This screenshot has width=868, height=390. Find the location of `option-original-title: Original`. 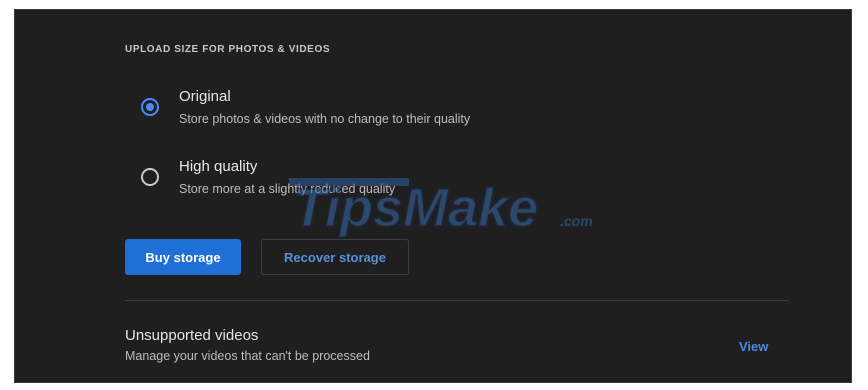

option-original-title: Original is located at coordinates (205, 96).